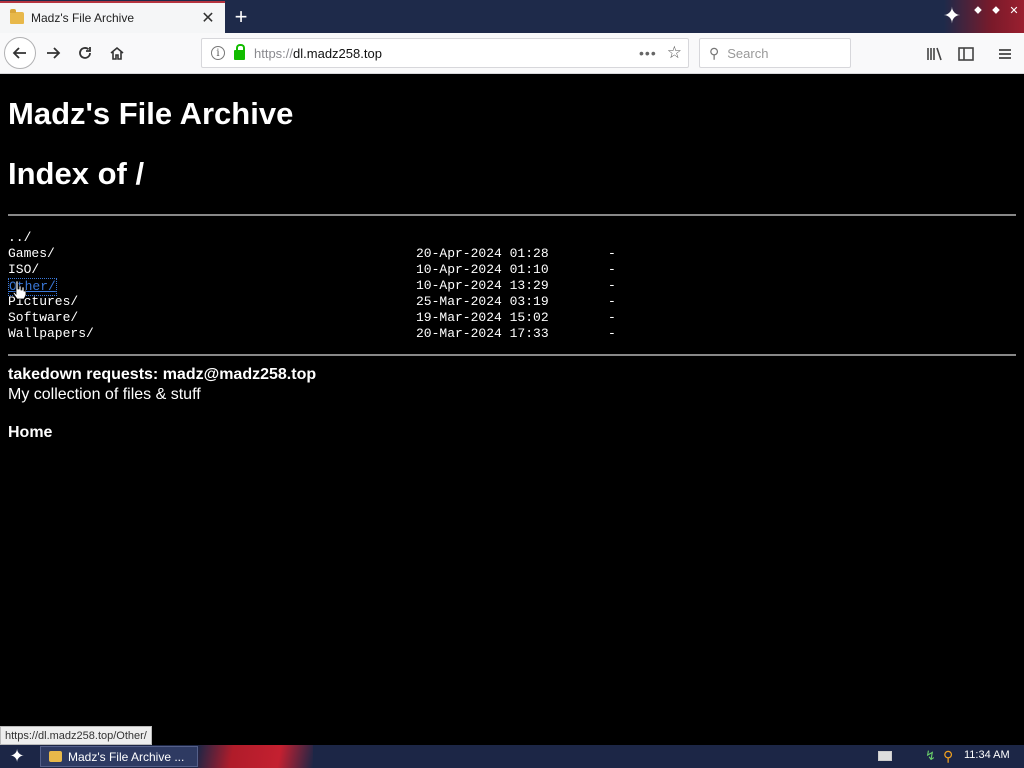 Image resolution: width=1024 pixels, height=768 pixels. What do you see at coordinates (43, 318) in the screenshot?
I see `entry-name-link: Software/` at bounding box center [43, 318].